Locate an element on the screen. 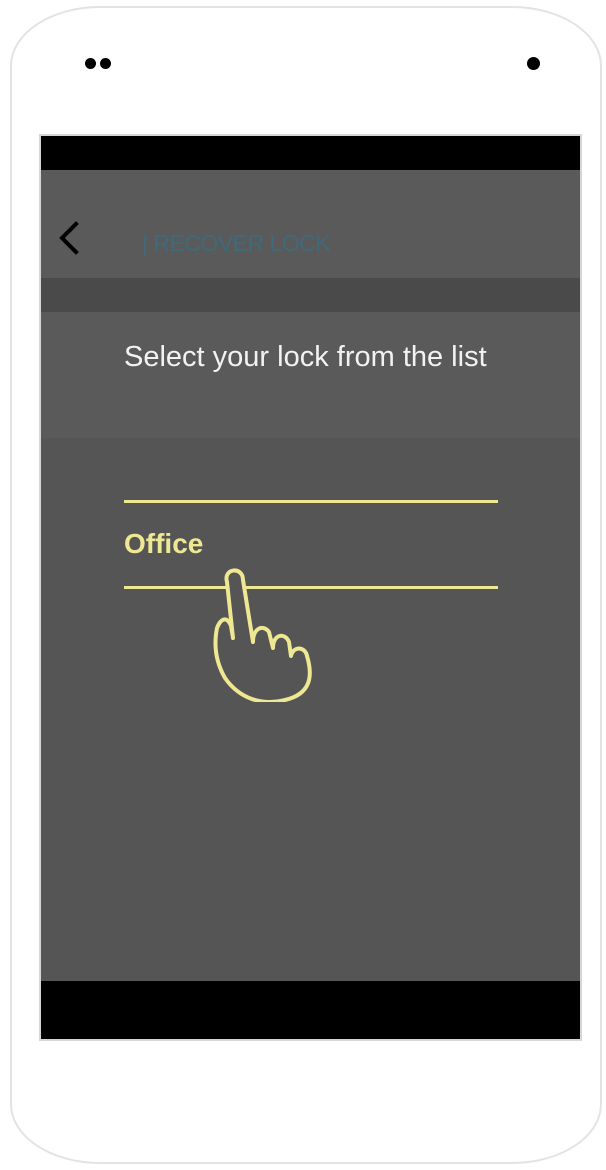 The height and width of the screenshot is (1170, 606). app-bar: | RECOVER LOCK is located at coordinates (310, 224).